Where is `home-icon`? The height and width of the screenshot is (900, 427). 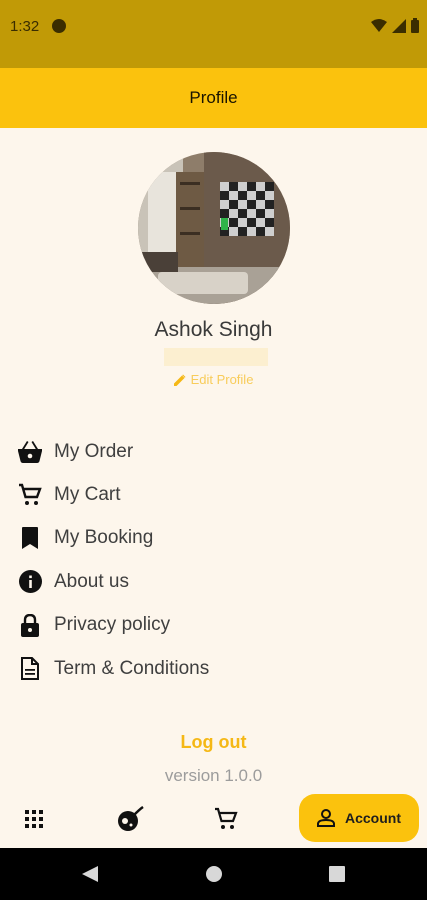 home-icon is located at coordinates (214, 874).